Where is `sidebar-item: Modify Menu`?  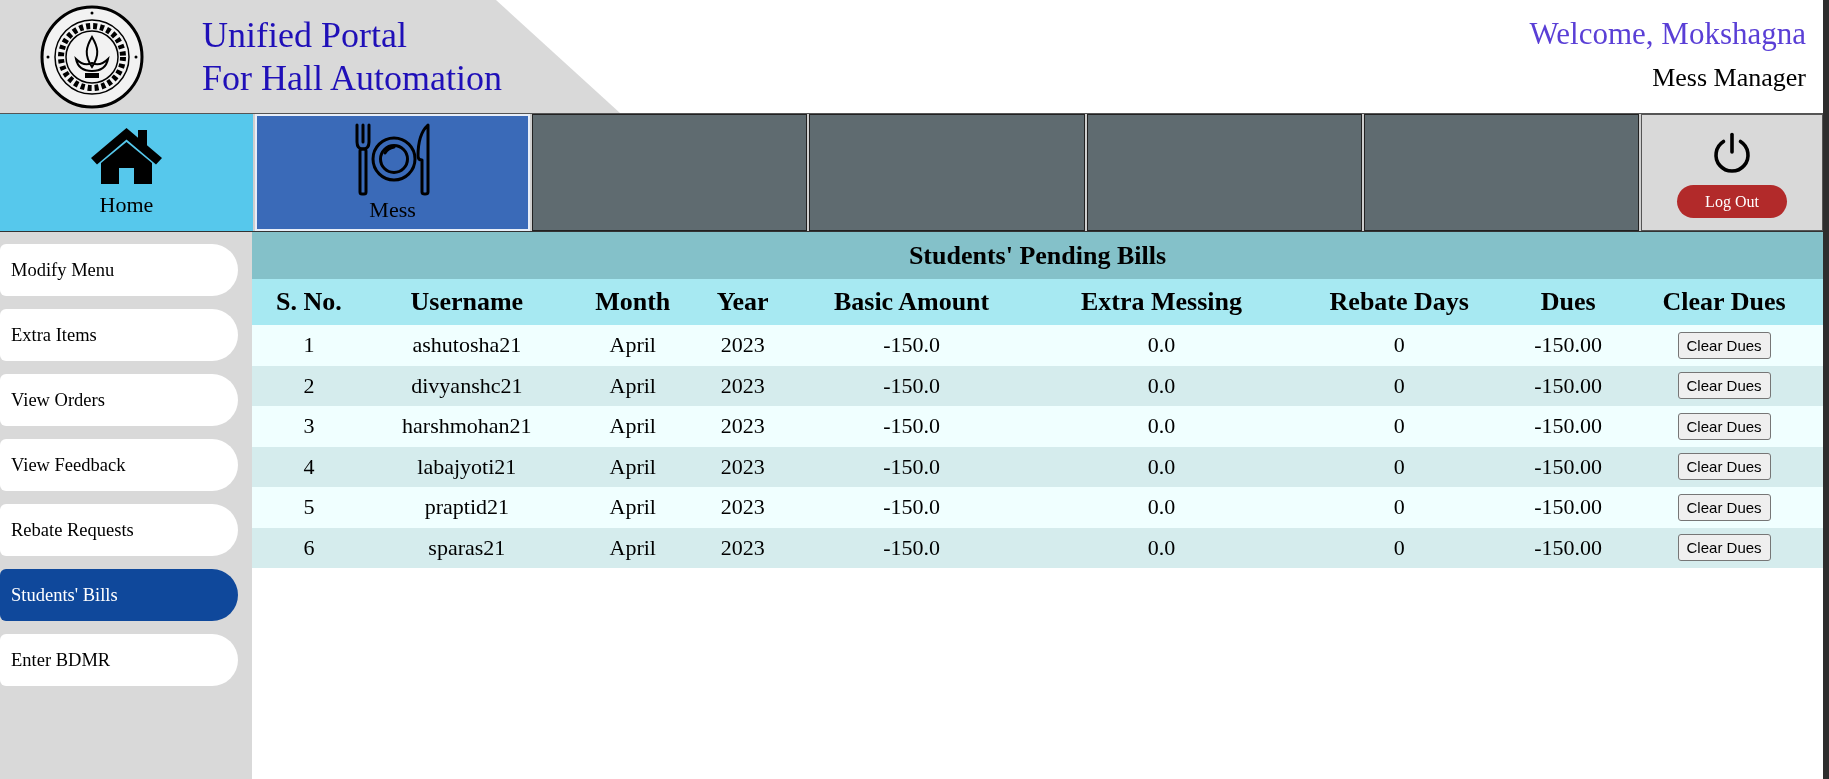
sidebar-item: Modify Menu is located at coordinates (119, 270).